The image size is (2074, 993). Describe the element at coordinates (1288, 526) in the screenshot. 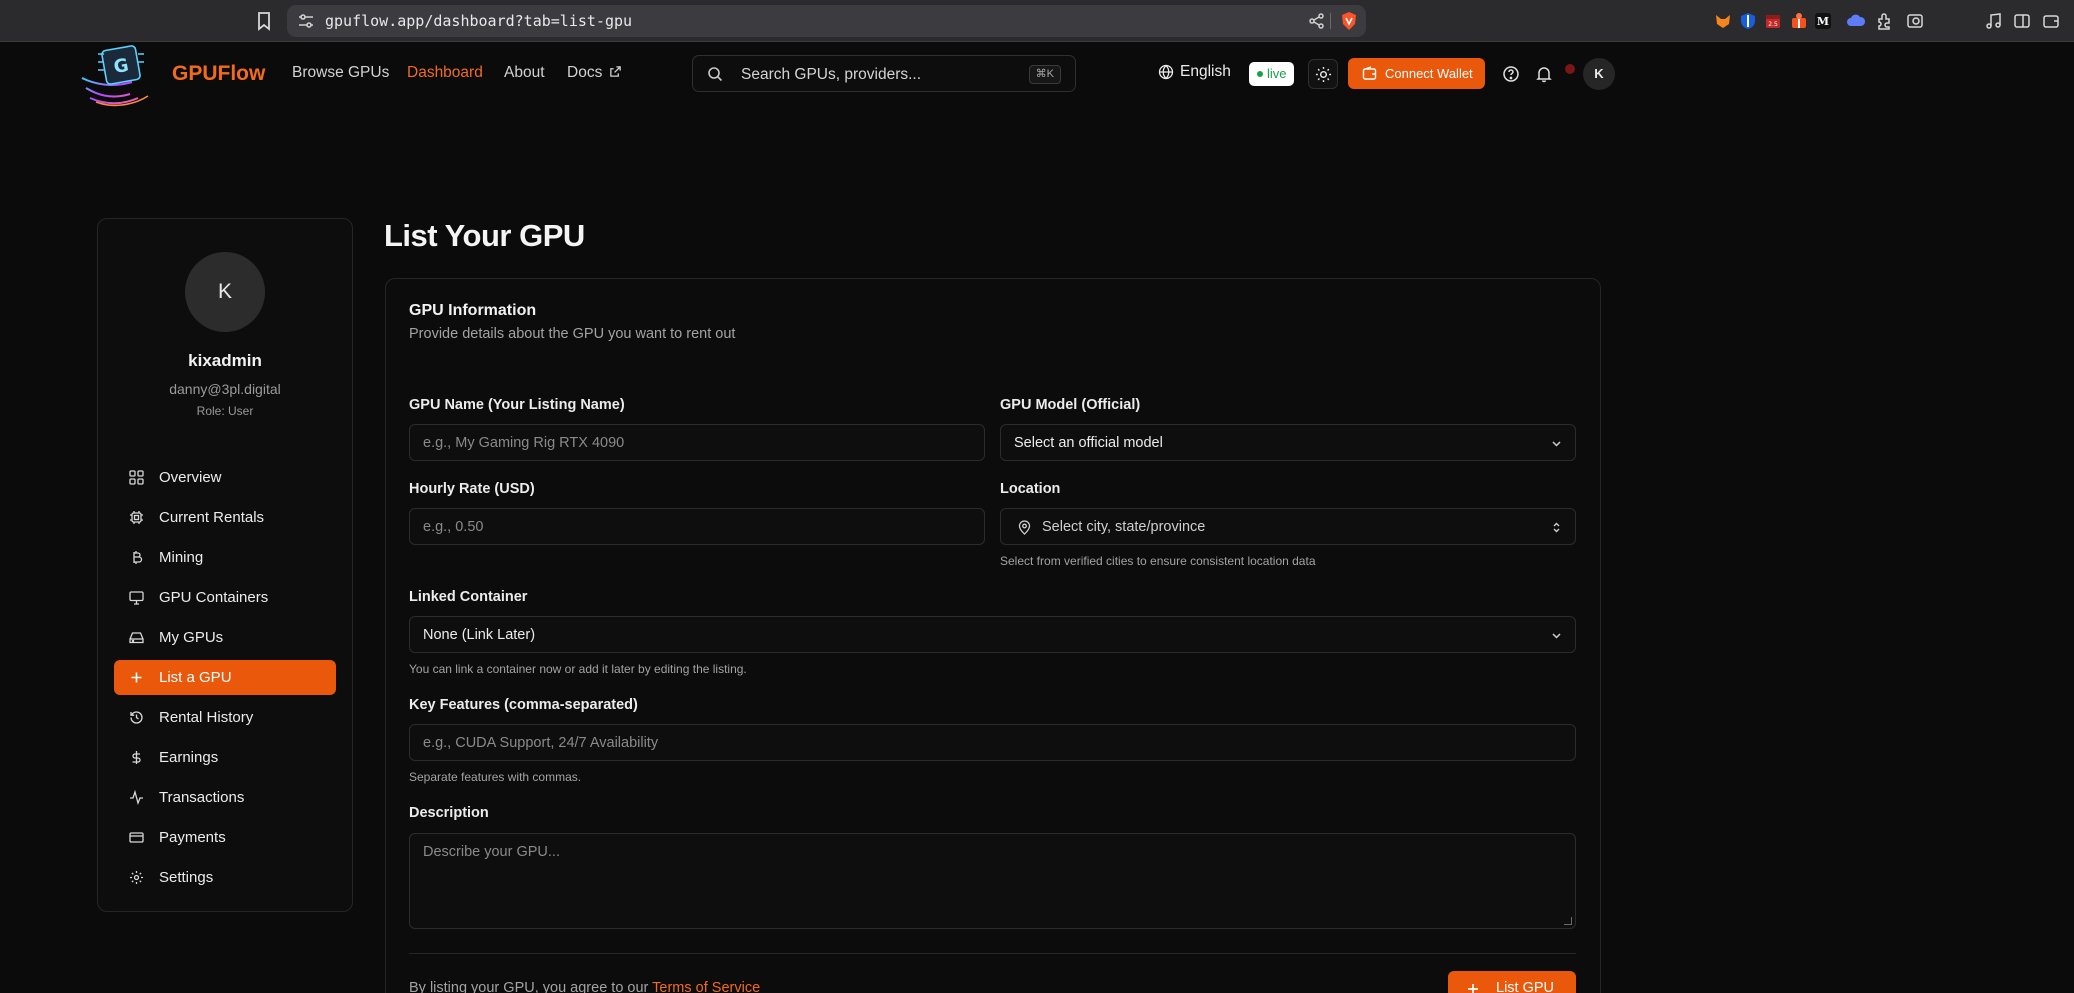

I see `location-combobox: Select city, state/province` at that location.